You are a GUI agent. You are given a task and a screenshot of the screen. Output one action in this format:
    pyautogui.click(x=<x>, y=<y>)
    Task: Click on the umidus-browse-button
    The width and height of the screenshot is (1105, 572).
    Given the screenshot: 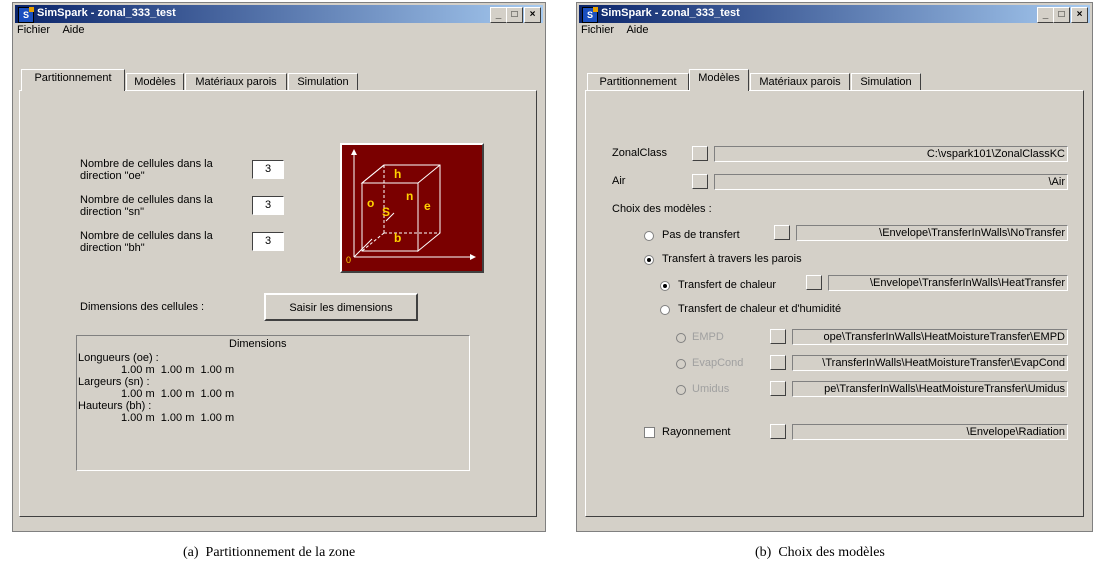 What is the action you would take?
    pyautogui.click(x=778, y=388)
    